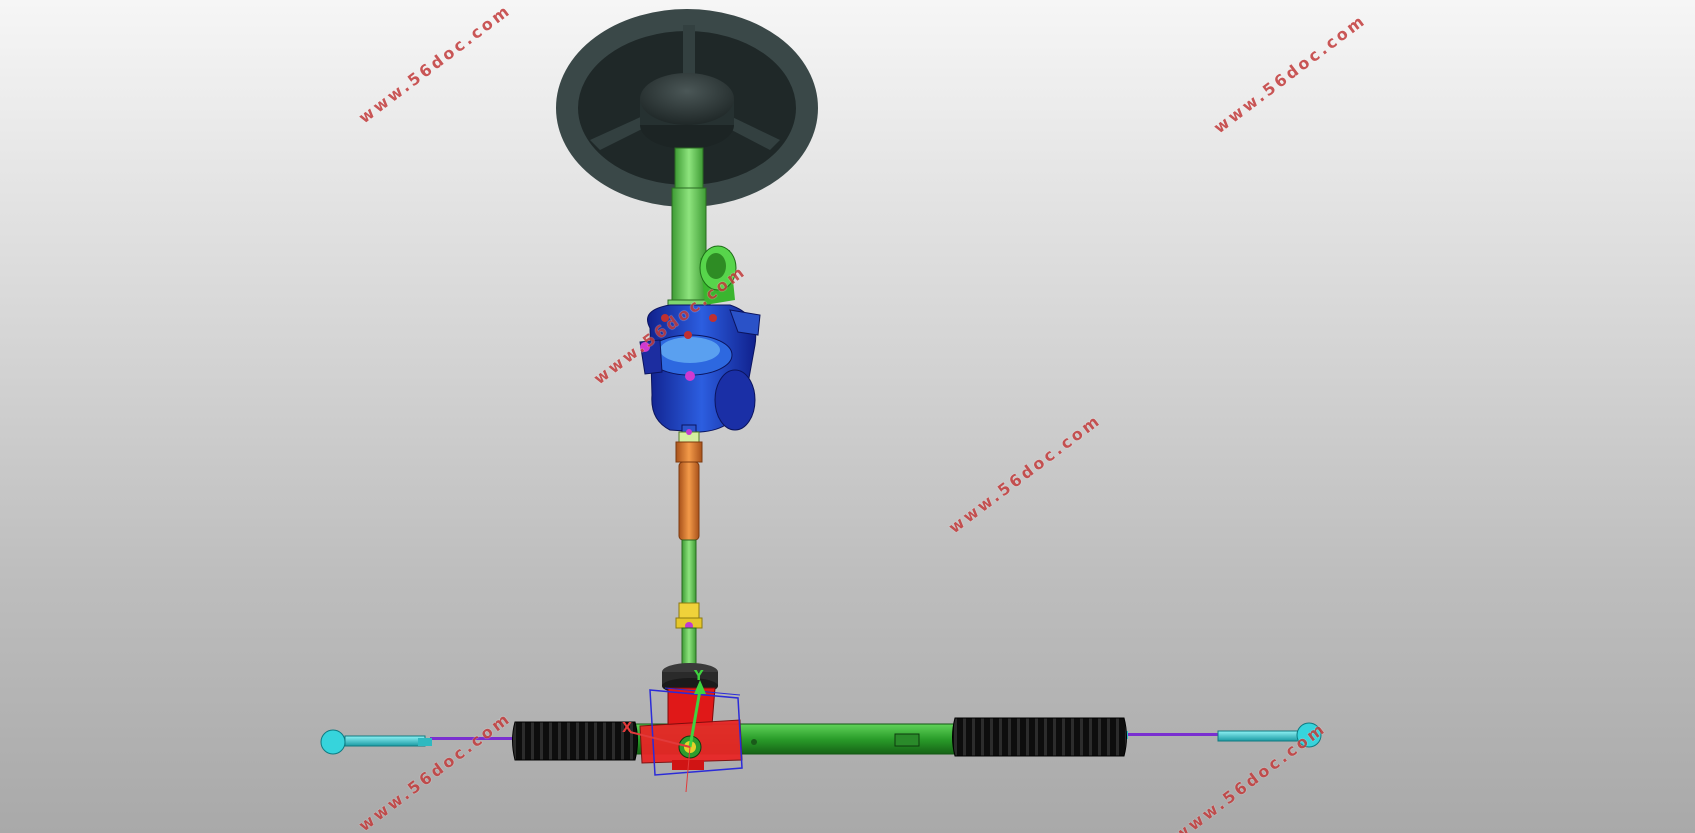  Describe the element at coordinates (691, 731) in the screenshot. I see `pinion-housing` at that location.